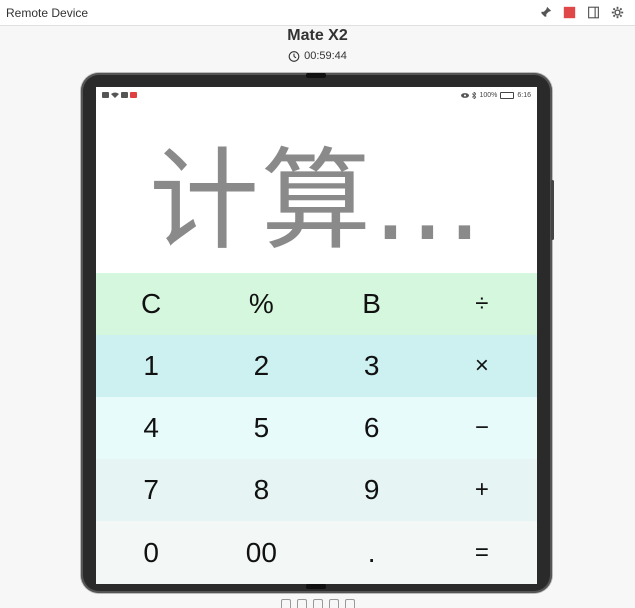  I want to click on panel-icon, so click(593, 13).